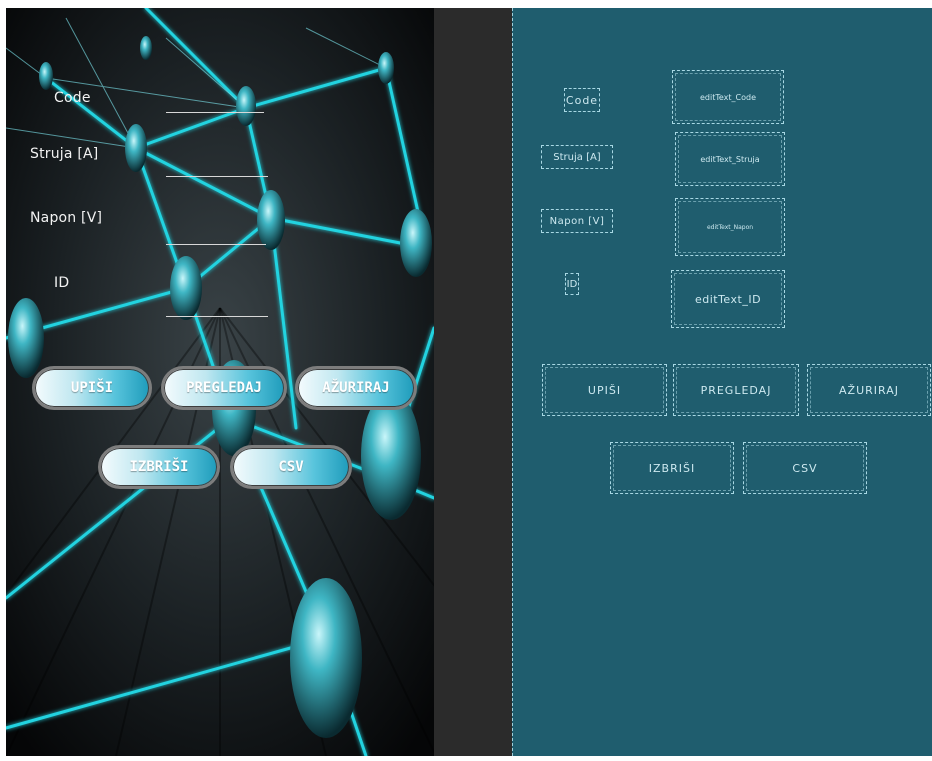 This screenshot has width=932, height=761. What do you see at coordinates (805, 468) in the screenshot?
I see `bp-csv-button: CSV` at bounding box center [805, 468].